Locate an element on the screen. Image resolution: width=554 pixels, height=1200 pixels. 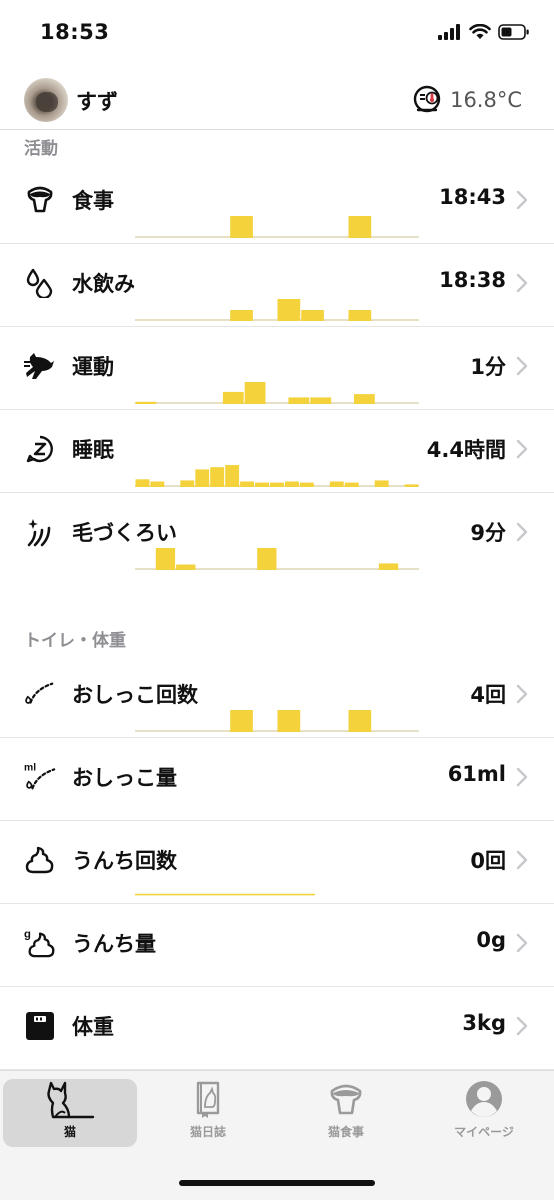
row-label-poop-count: うんち回数 is located at coordinates (124, 861).